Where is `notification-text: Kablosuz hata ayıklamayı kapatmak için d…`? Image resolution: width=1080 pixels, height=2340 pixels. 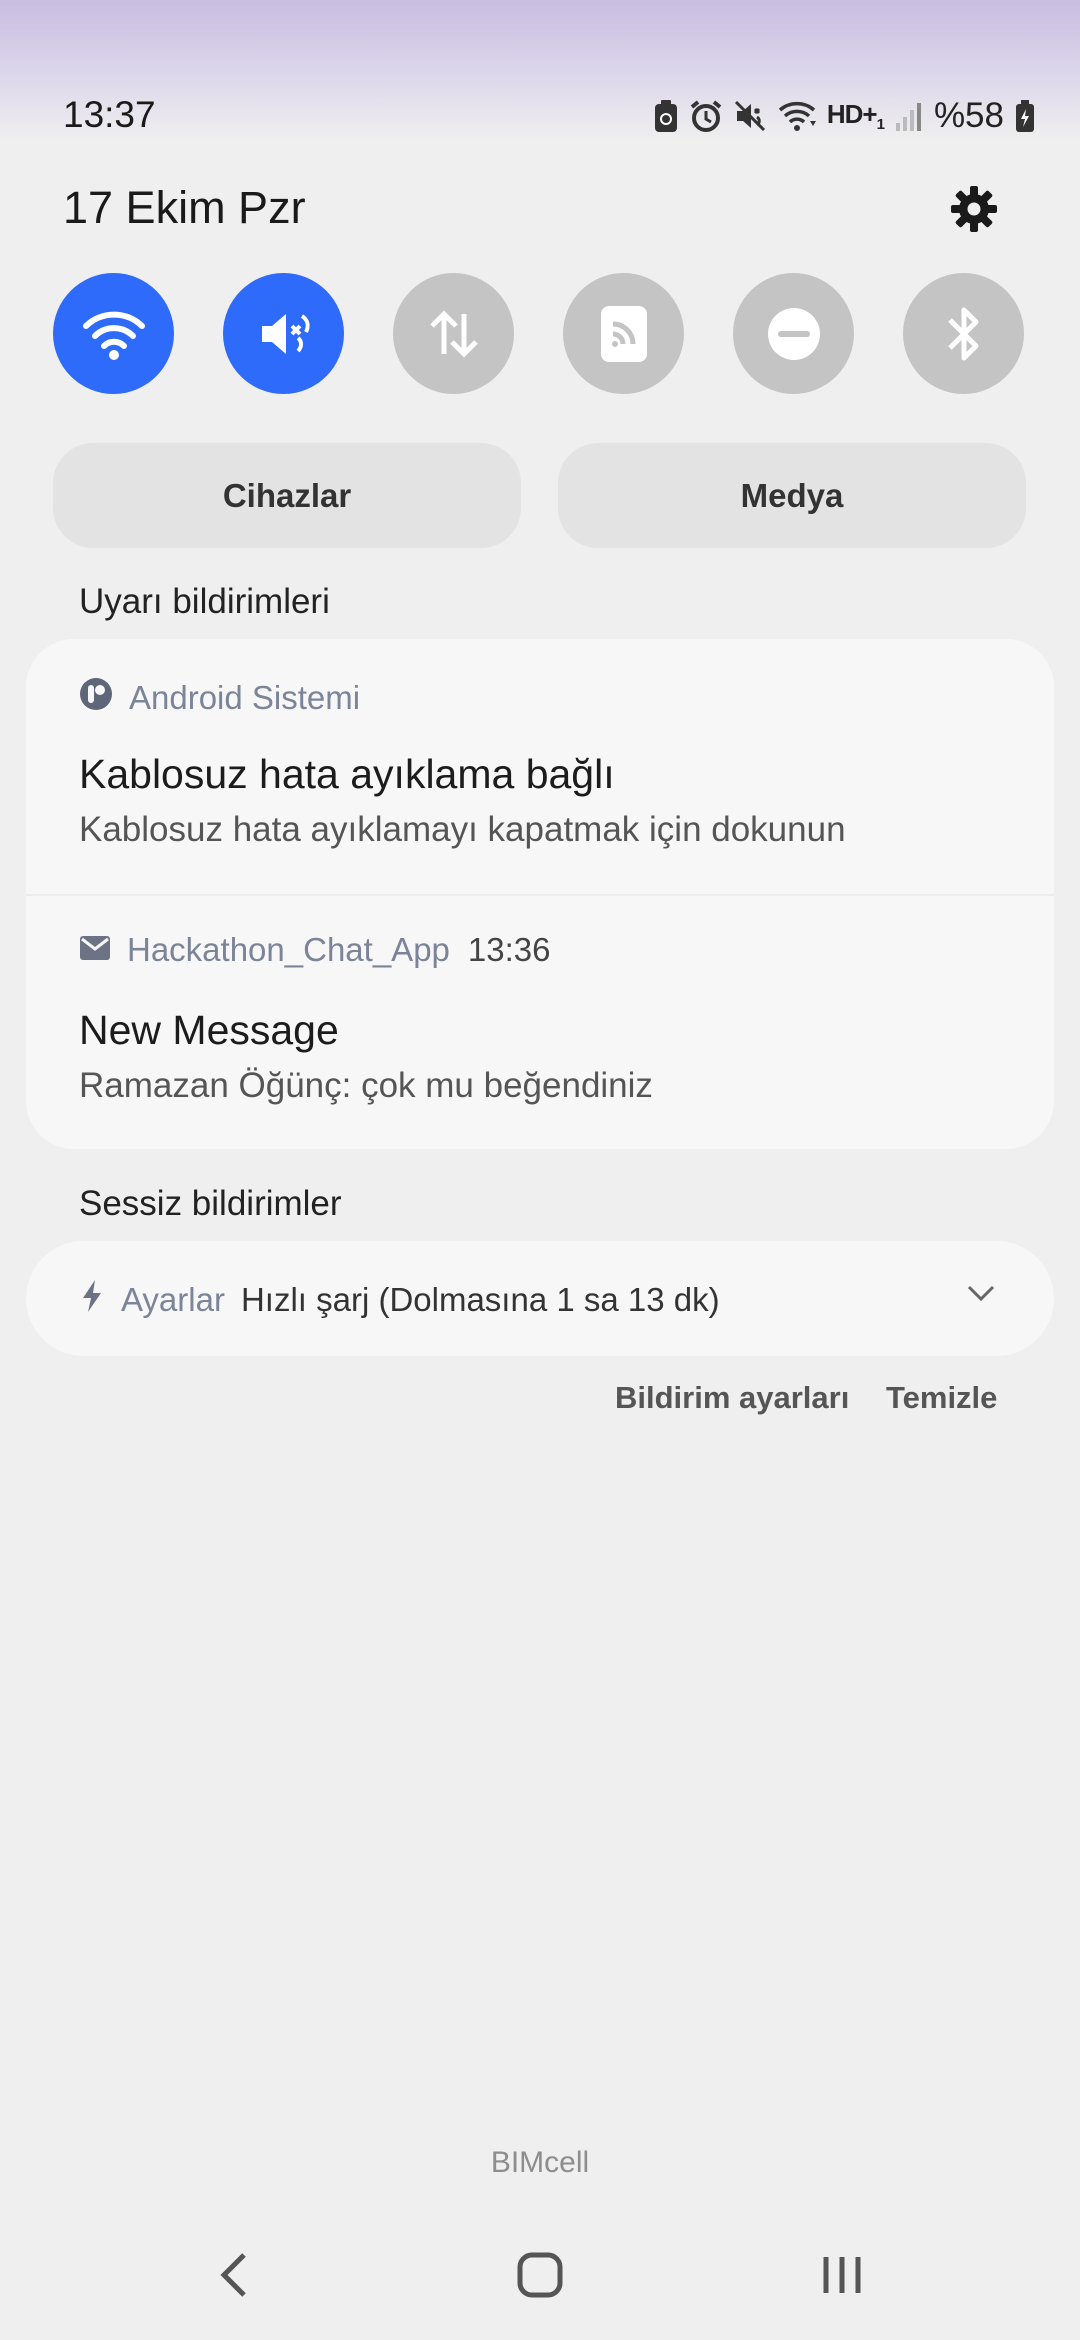 notification-text: Kablosuz hata ayıklamayı kapatmak için d… is located at coordinates (462, 829).